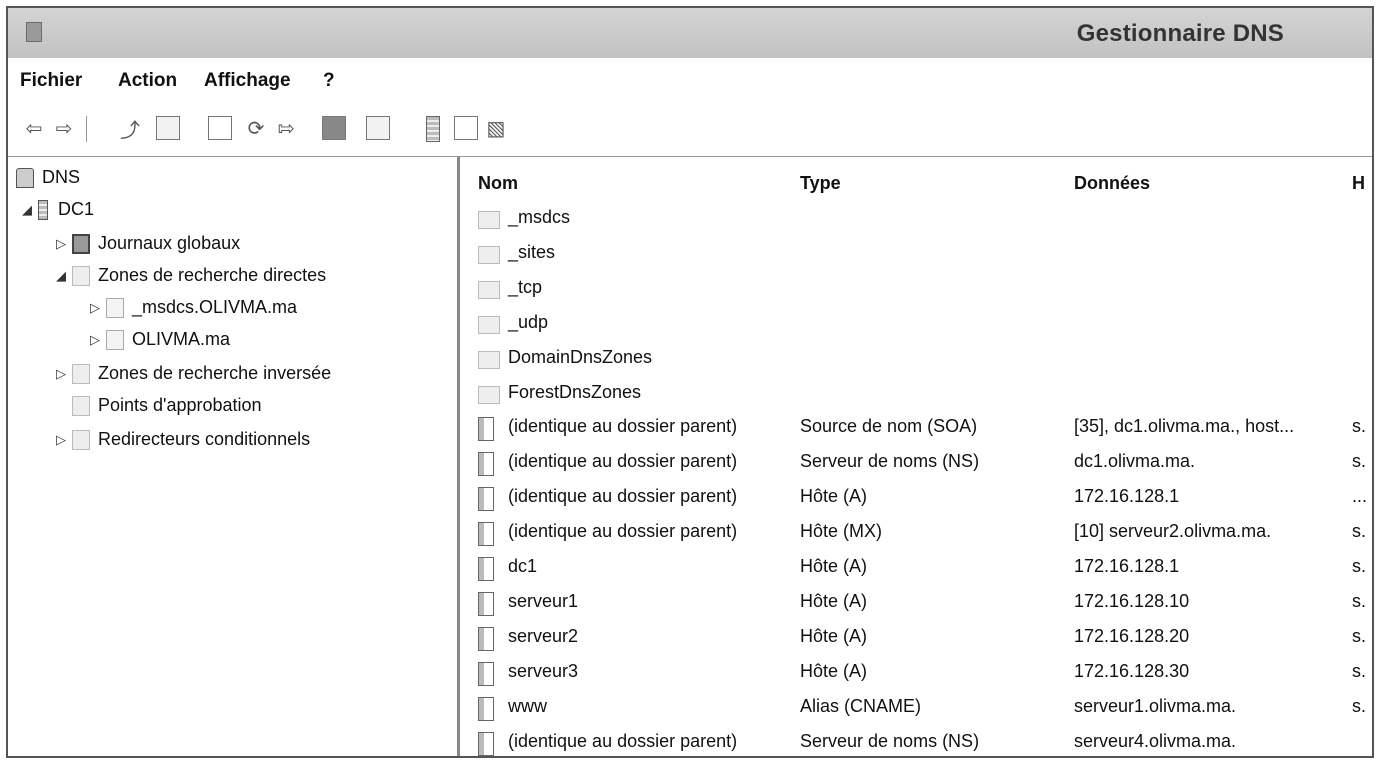  What do you see at coordinates (147, 81) in the screenshot?
I see `menu-action: Action` at bounding box center [147, 81].